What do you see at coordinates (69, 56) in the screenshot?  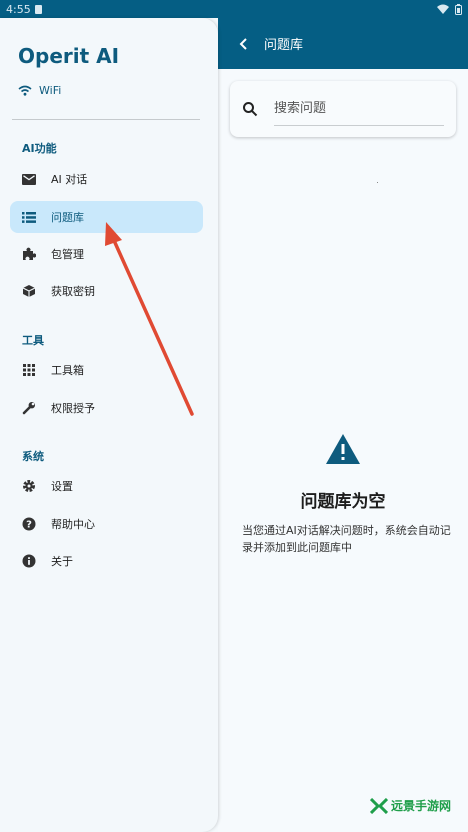 I see `app-name: Operit AI` at bounding box center [69, 56].